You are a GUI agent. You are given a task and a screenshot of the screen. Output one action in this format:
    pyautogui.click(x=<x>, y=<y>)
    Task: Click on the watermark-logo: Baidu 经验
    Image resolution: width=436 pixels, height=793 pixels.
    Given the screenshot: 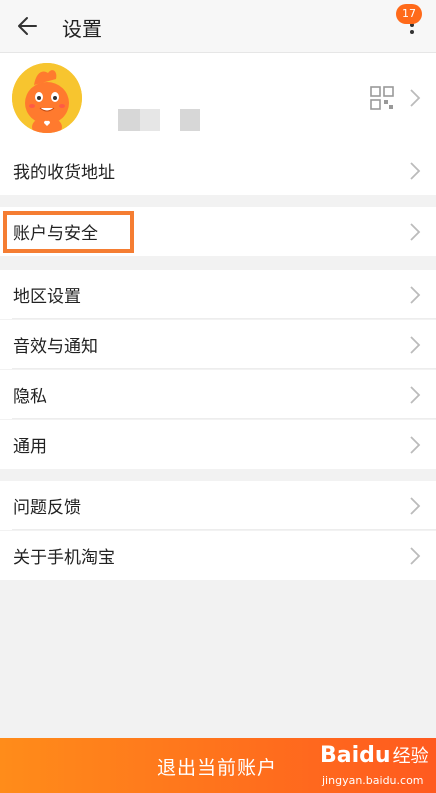 What is the action you would take?
    pyautogui.click(x=374, y=755)
    